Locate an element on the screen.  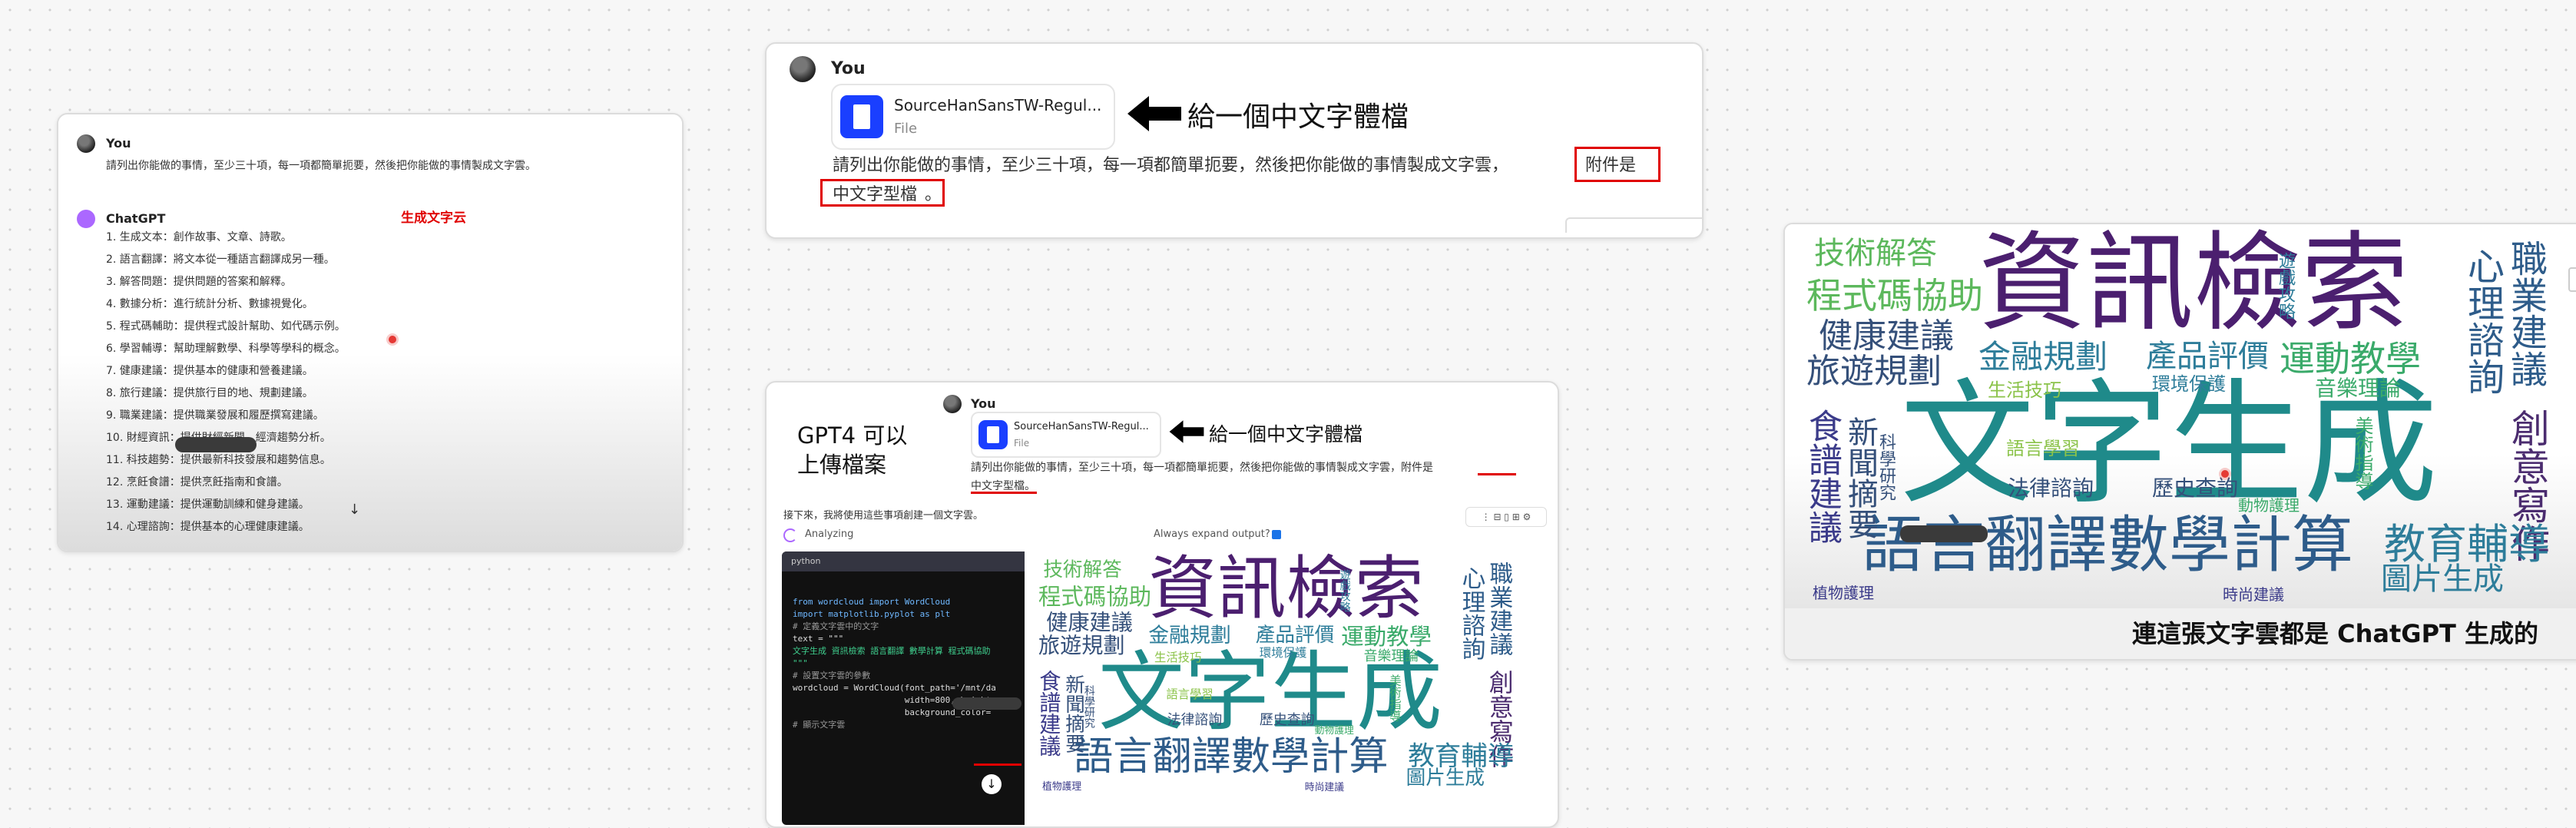
wordcloud-word: 科學研究 is located at coordinates (1088, 707).